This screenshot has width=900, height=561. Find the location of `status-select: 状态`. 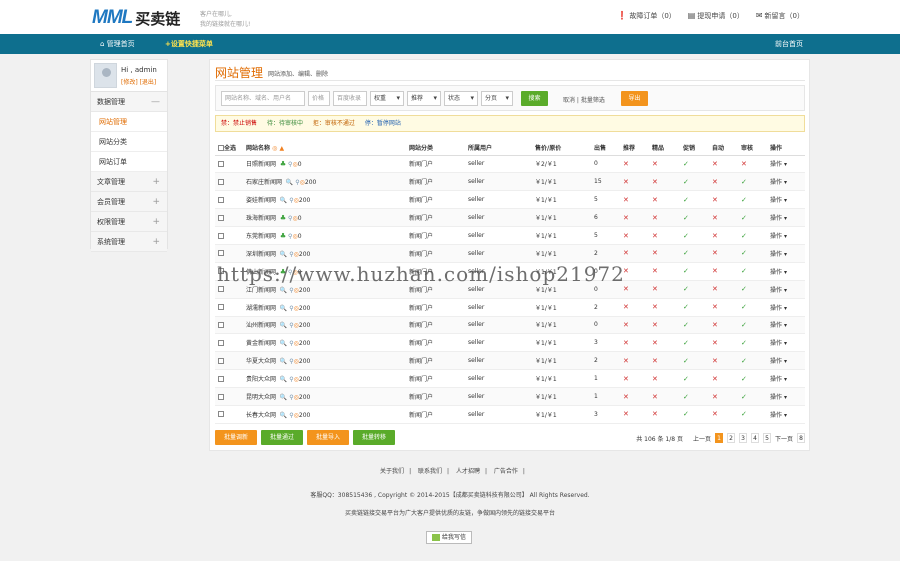

status-select: 状态 is located at coordinates (461, 98).